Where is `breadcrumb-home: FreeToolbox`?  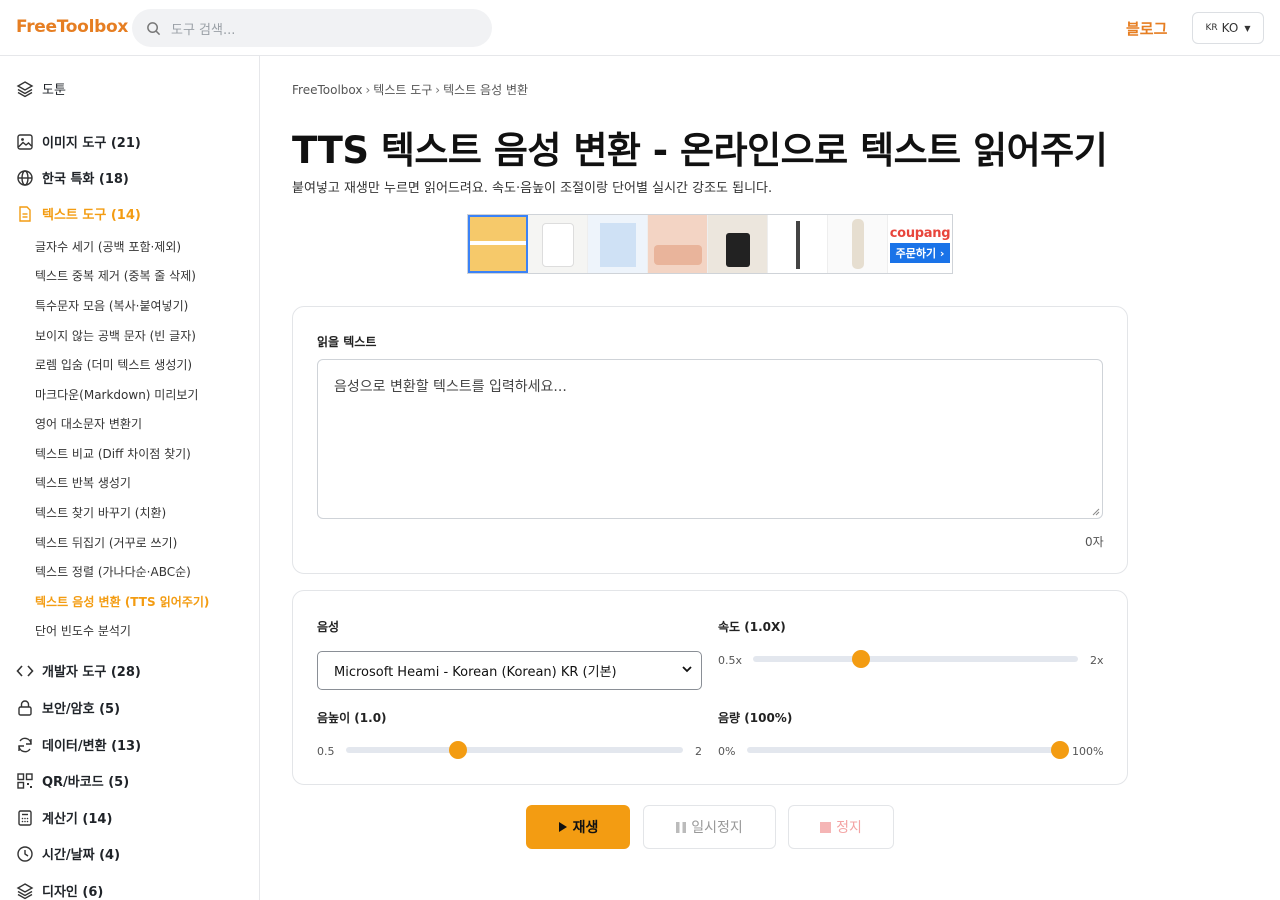 breadcrumb-home: FreeToolbox is located at coordinates (327, 90).